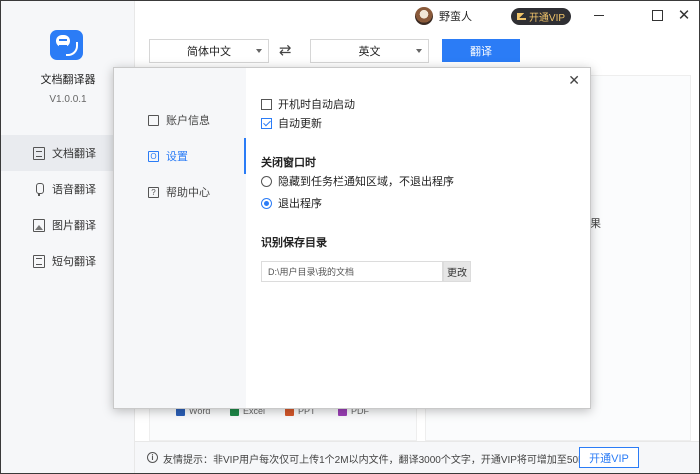 The width and height of the screenshot is (700, 474). Describe the element at coordinates (684, 15) in the screenshot. I see `close-button: ✕` at that location.